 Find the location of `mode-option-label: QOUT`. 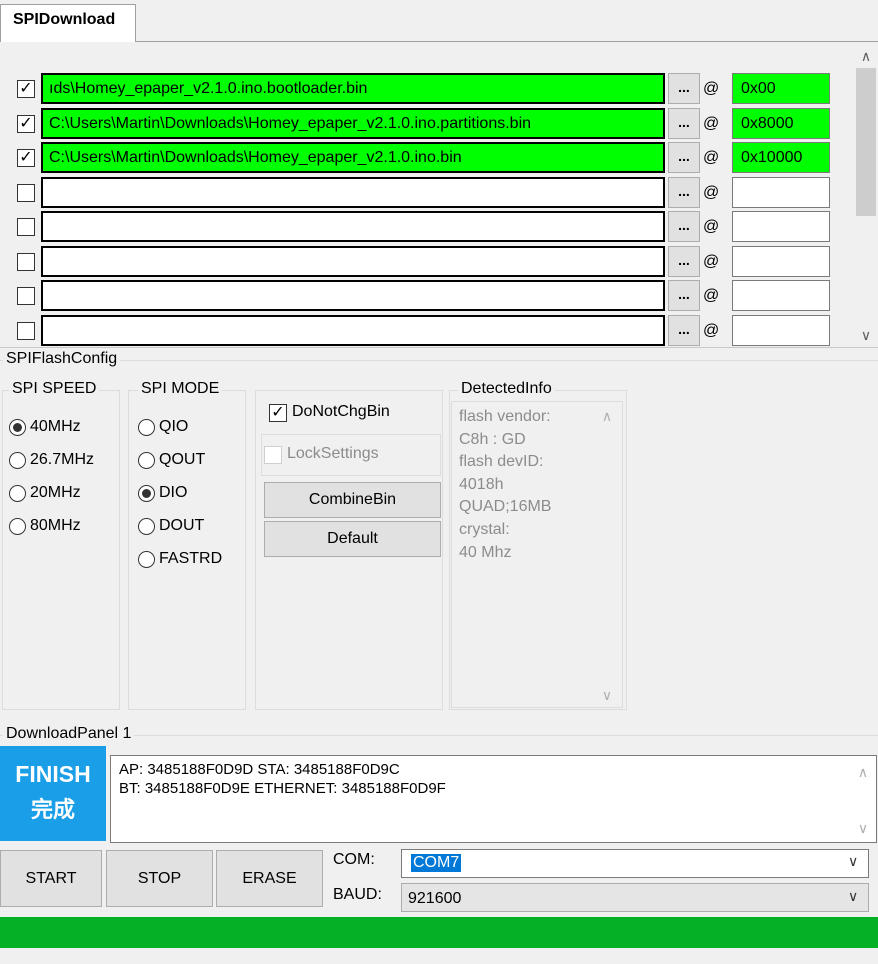

mode-option-label: QOUT is located at coordinates (182, 459).